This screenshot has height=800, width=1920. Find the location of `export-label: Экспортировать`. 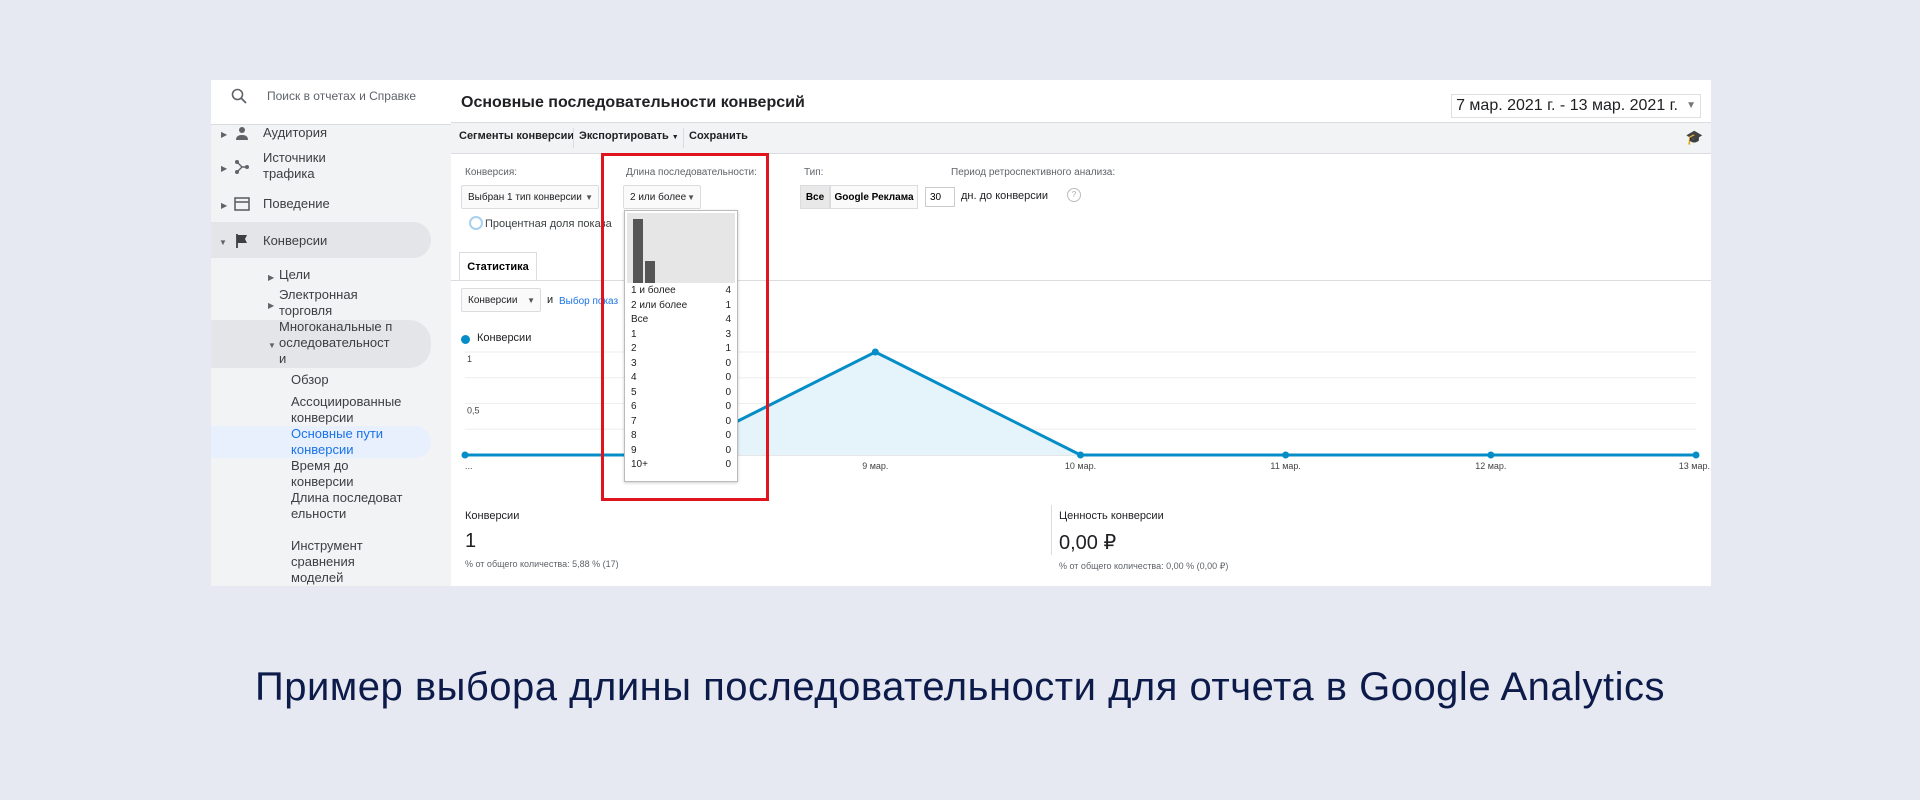

export-label: Экспортировать is located at coordinates (624, 136).